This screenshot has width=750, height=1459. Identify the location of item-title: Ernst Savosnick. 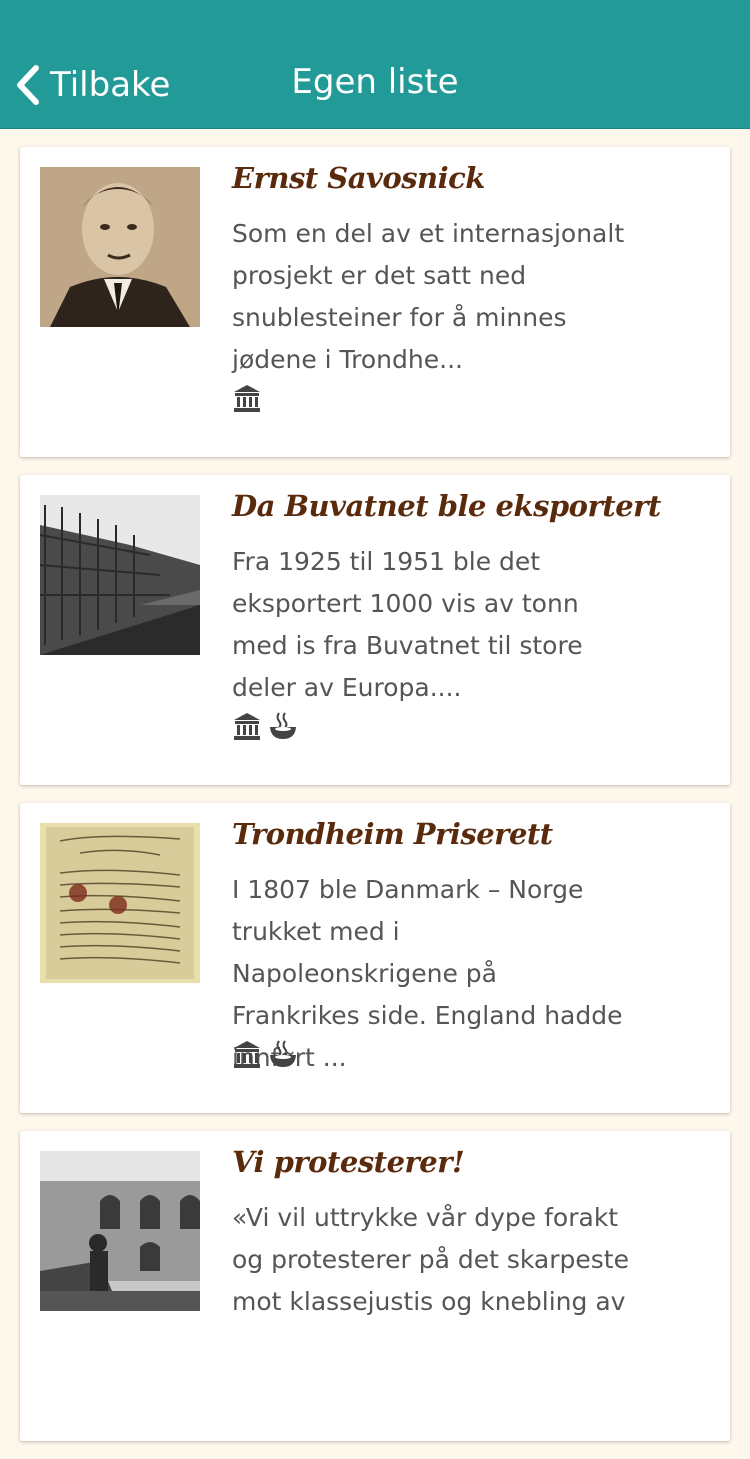
(358, 178).